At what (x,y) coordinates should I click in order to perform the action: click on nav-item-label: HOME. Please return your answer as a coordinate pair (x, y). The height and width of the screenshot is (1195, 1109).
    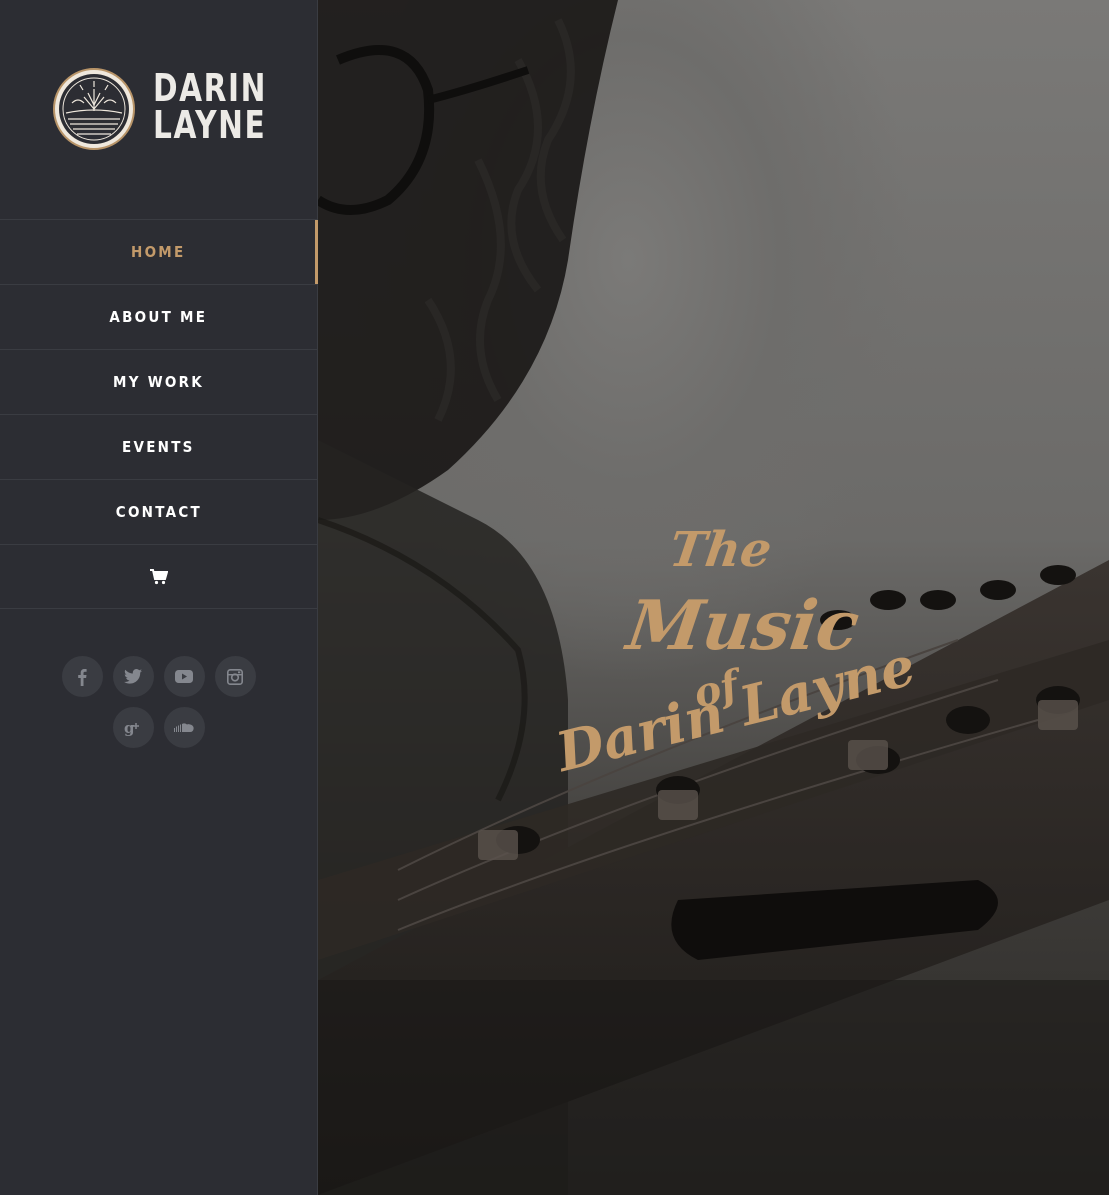
    Looking at the image, I should click on (158, 252).